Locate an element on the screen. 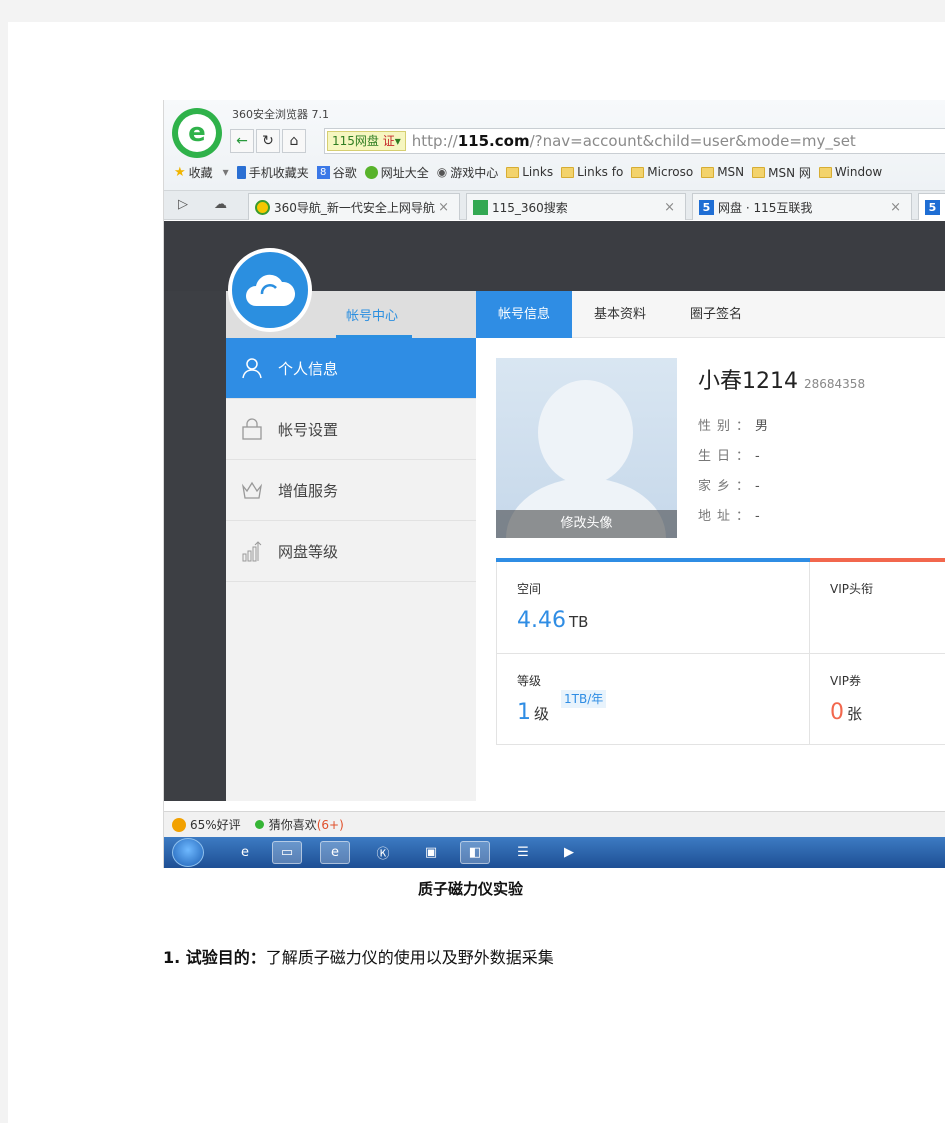 Image resolution: width=945 pixels, height=1123 pixels. 115-icon: 5 is located at coordinates (932, 207).